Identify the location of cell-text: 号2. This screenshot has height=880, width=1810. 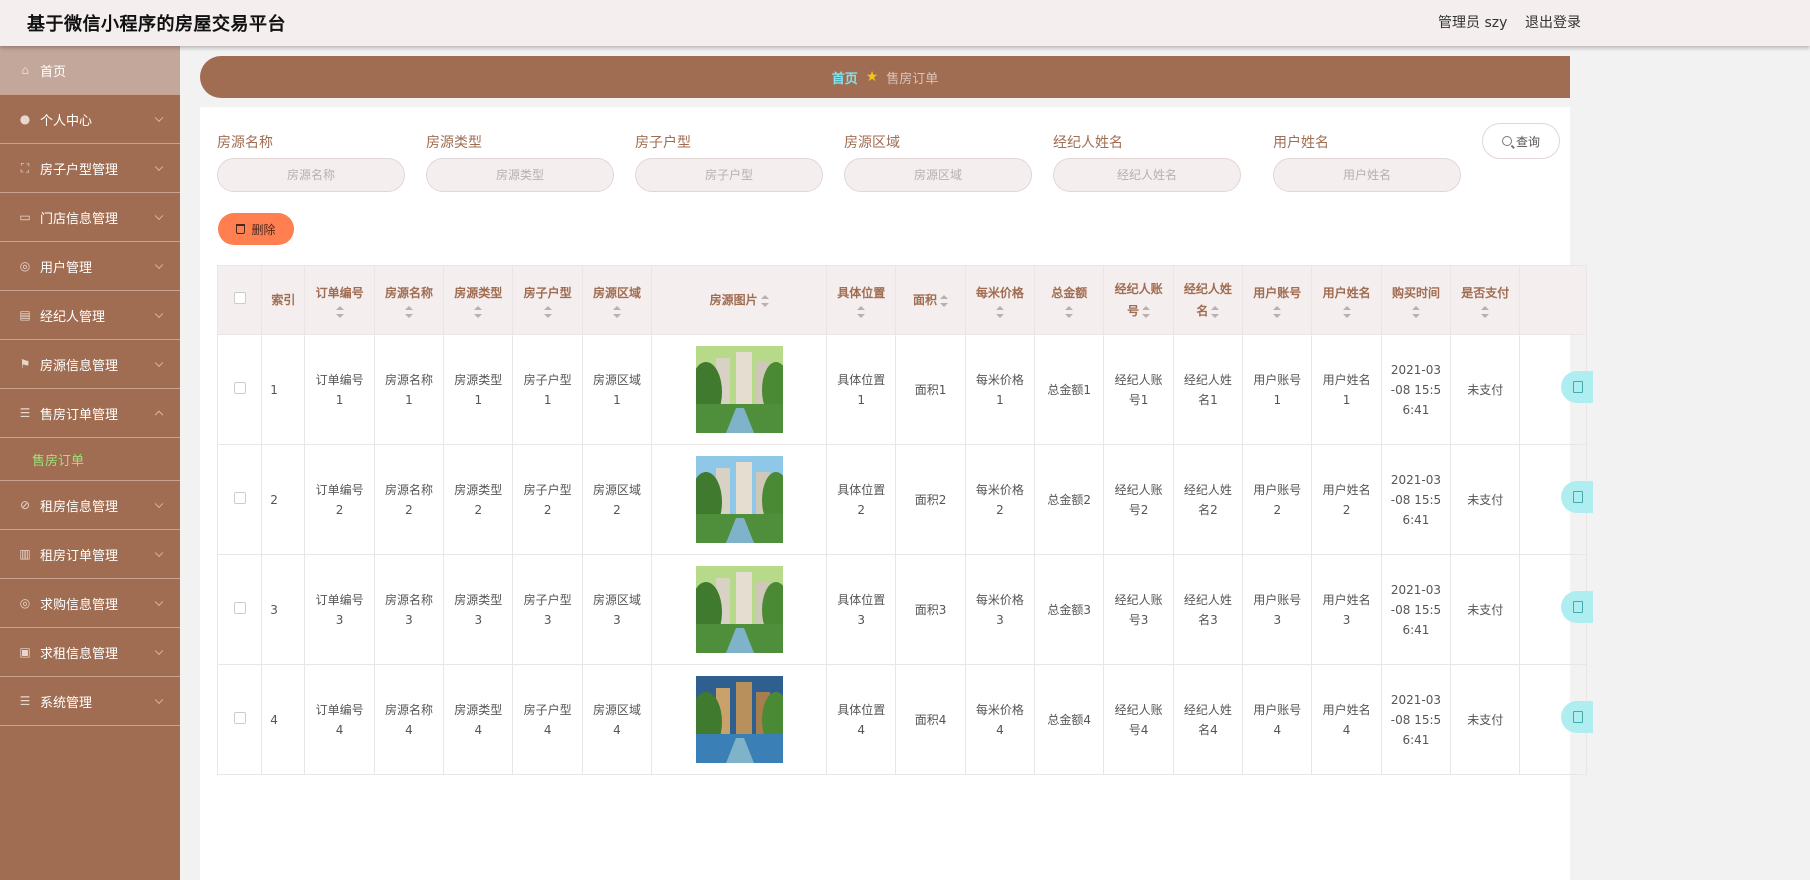
(1138, 509).